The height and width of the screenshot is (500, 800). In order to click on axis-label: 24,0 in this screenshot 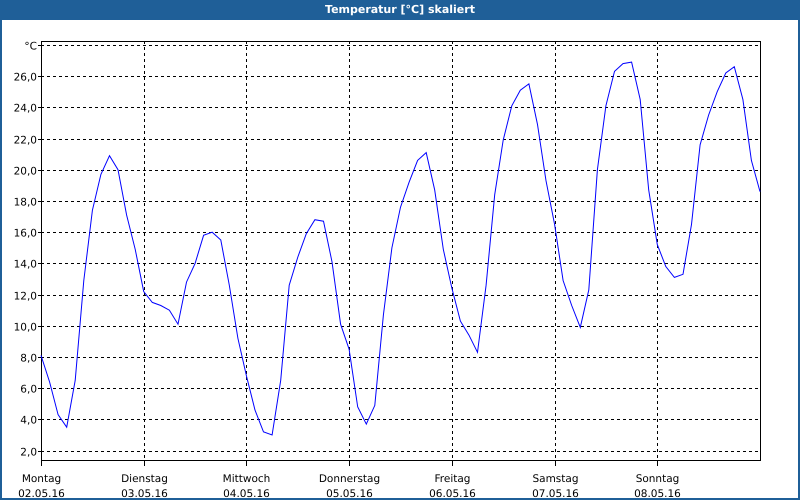, I will do `click(25, 108)`.